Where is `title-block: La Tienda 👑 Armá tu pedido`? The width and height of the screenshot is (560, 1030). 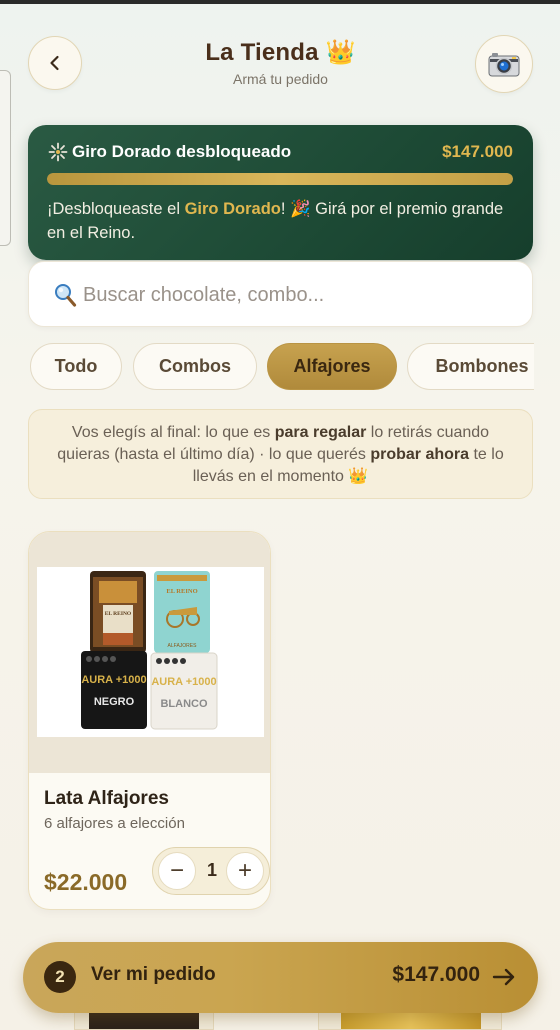 title-block: La Tienda 👑 Armá tu pedido is located at coordinates (280, 62).